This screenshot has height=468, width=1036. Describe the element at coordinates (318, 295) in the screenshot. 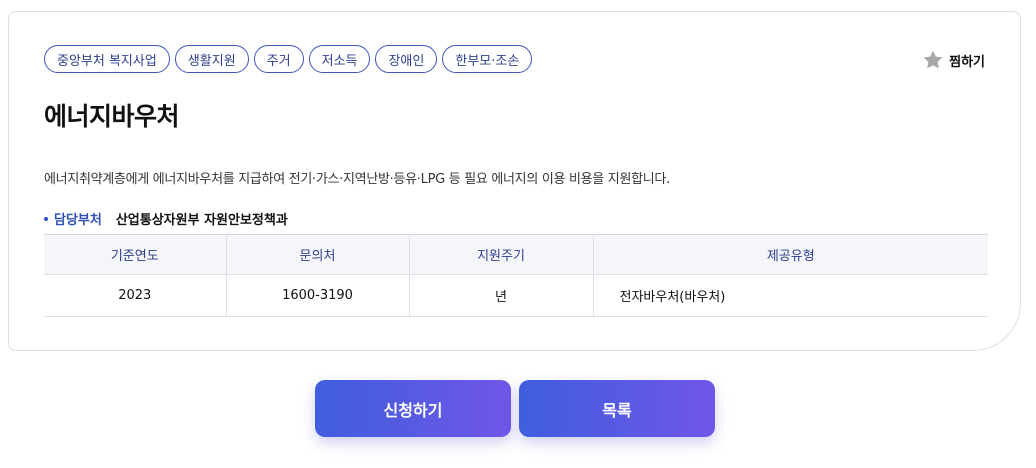

I see `cell-contact: 1600-3190` at that location.